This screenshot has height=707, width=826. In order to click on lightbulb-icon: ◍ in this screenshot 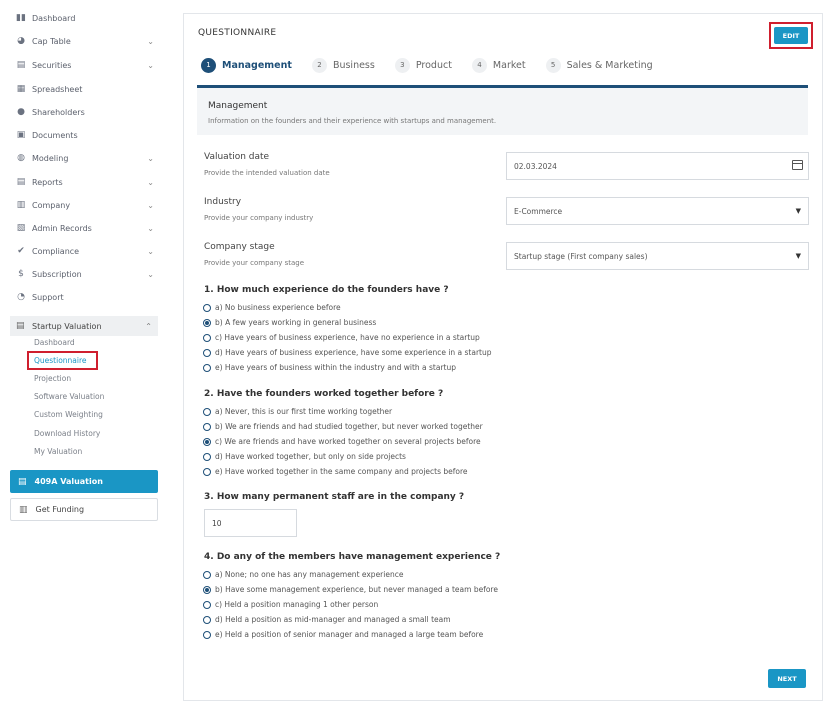, I will do `click(21, 157)`.